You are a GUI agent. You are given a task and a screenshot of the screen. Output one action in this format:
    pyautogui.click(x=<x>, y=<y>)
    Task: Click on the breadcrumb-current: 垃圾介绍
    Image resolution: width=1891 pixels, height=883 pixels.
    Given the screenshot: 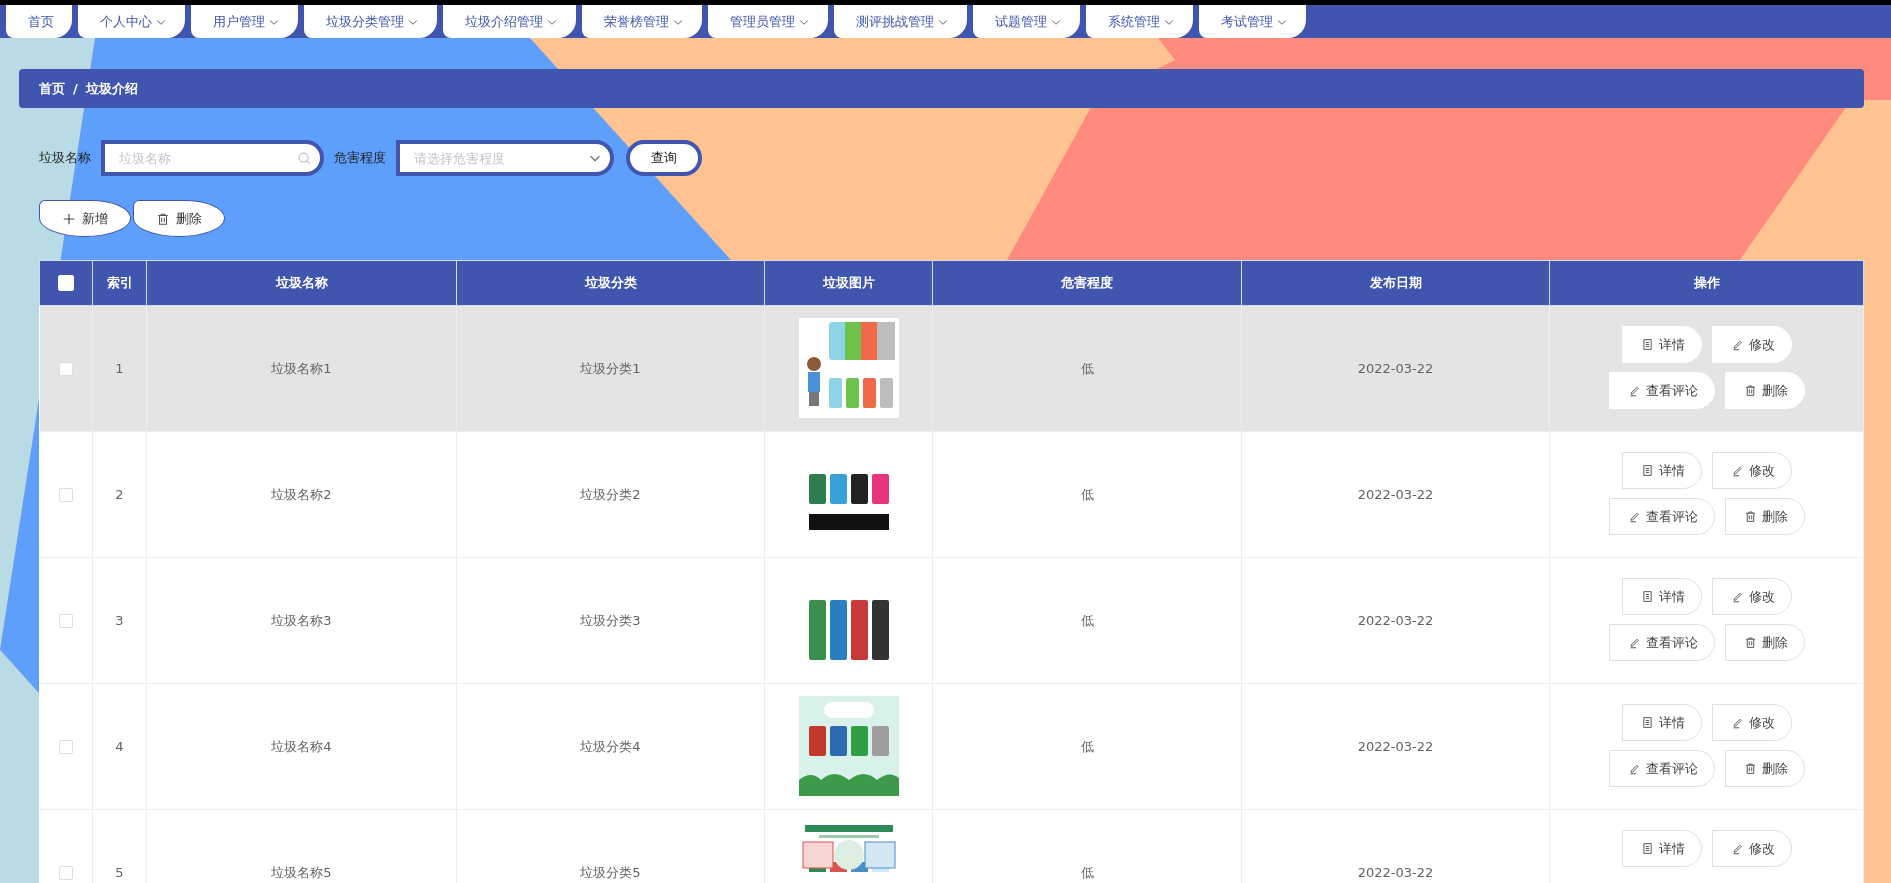 What is the action you would take?
    pyautogui.click(x=111, y=88)
    